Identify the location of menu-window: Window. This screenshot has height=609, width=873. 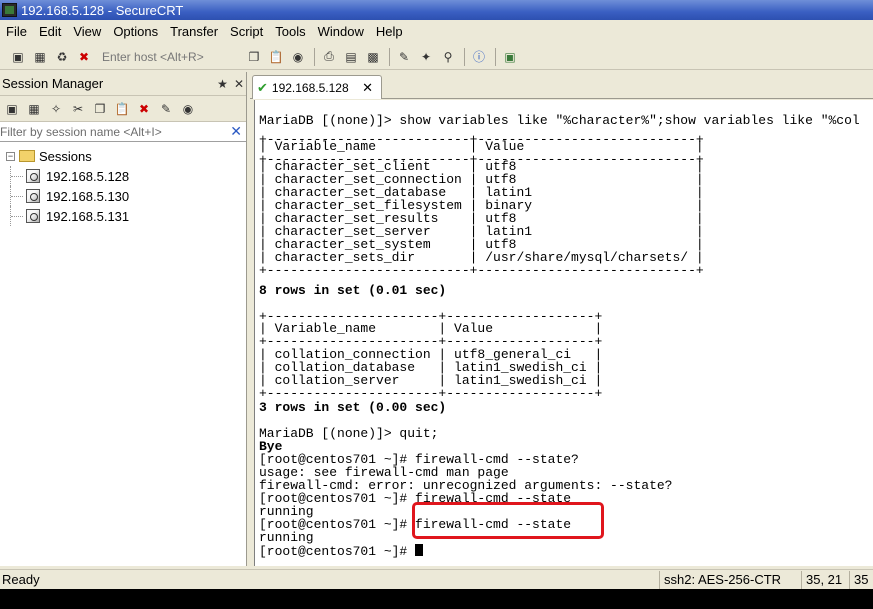
(341, 32).